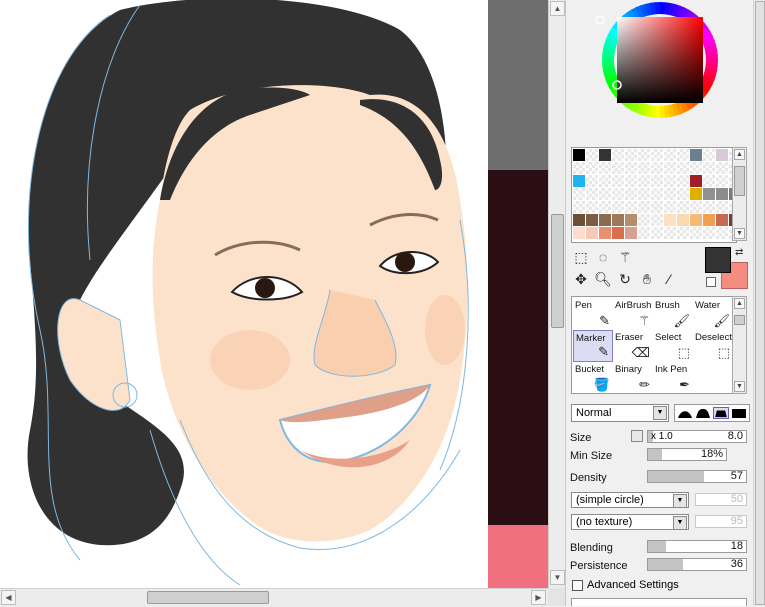 This screenshot has height=607, width=765. I want to click on brush-select-button: Select ⬚, so click(673, 346).